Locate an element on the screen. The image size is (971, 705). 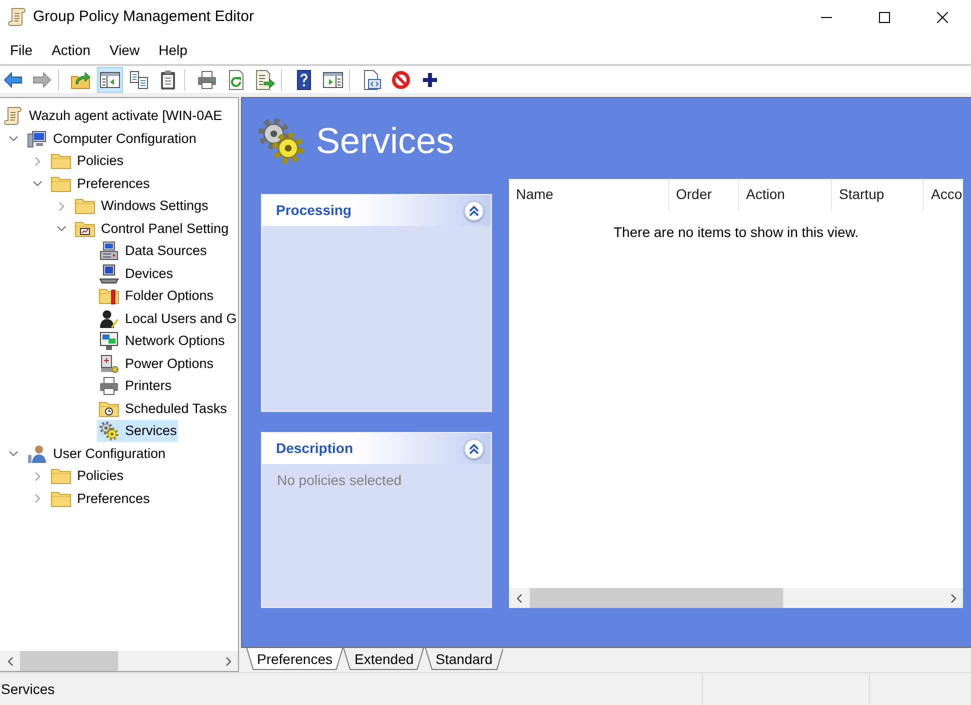
plus-icon is located at coordinates (430, 79).